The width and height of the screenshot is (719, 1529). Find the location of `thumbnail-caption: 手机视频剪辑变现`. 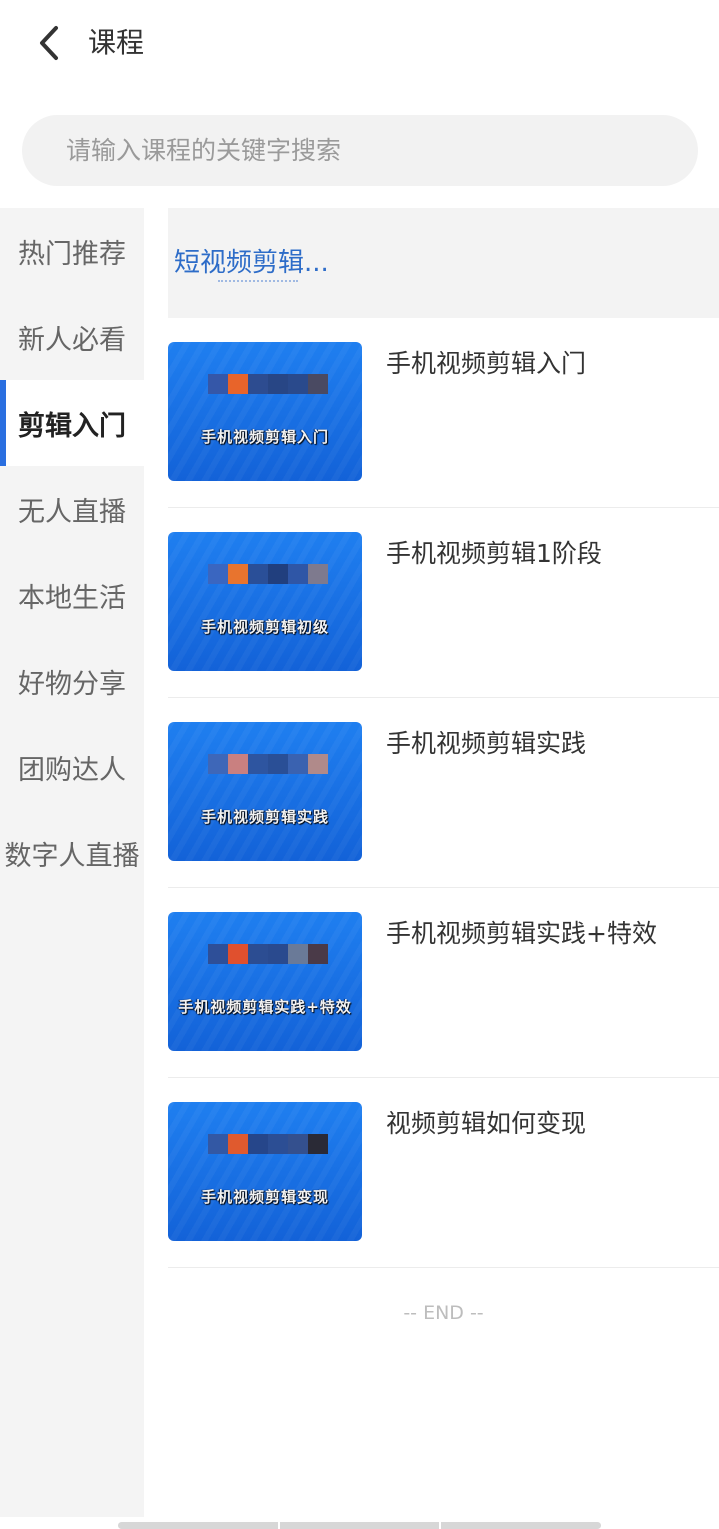

thumbnail-caption: 手机视频剪辑变现 is located at coordinates (264, 1197).